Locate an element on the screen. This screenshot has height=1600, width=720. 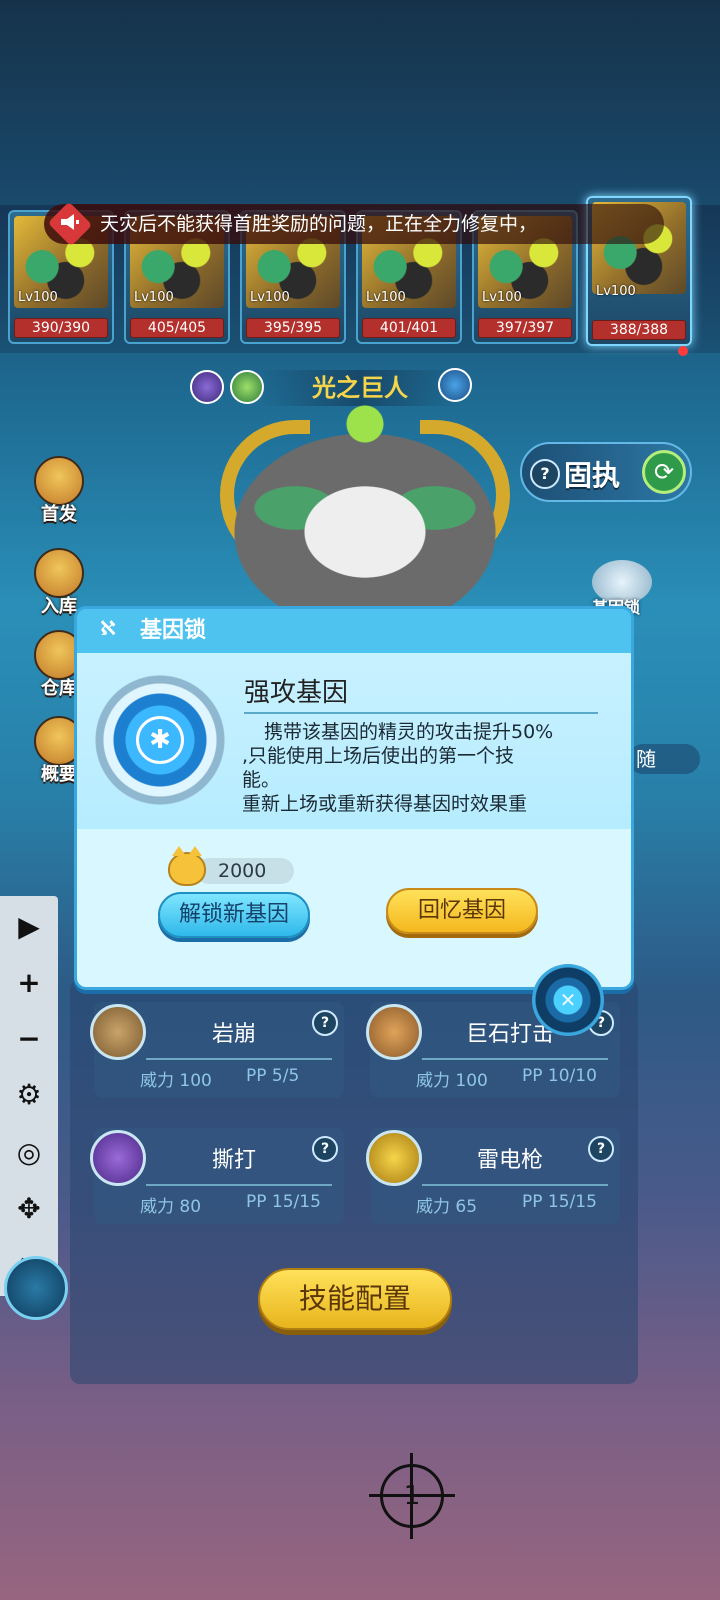
pet-hp: 388/388 is located at coordinates (639, 330).